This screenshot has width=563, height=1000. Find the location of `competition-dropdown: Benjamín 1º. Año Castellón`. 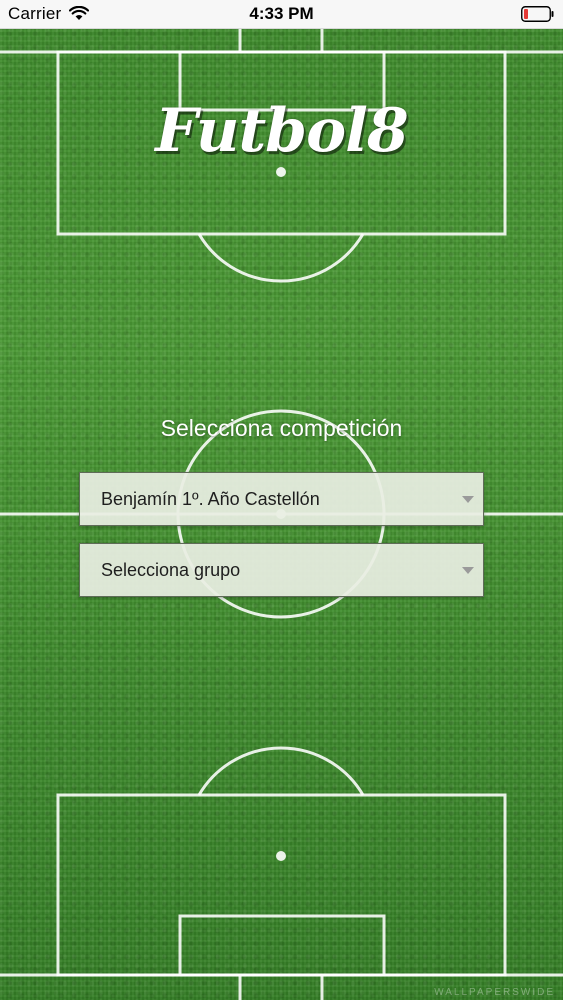

competition-dropdown: Benjamín 1º. Año Castellón is located at coordinates (281, 499).